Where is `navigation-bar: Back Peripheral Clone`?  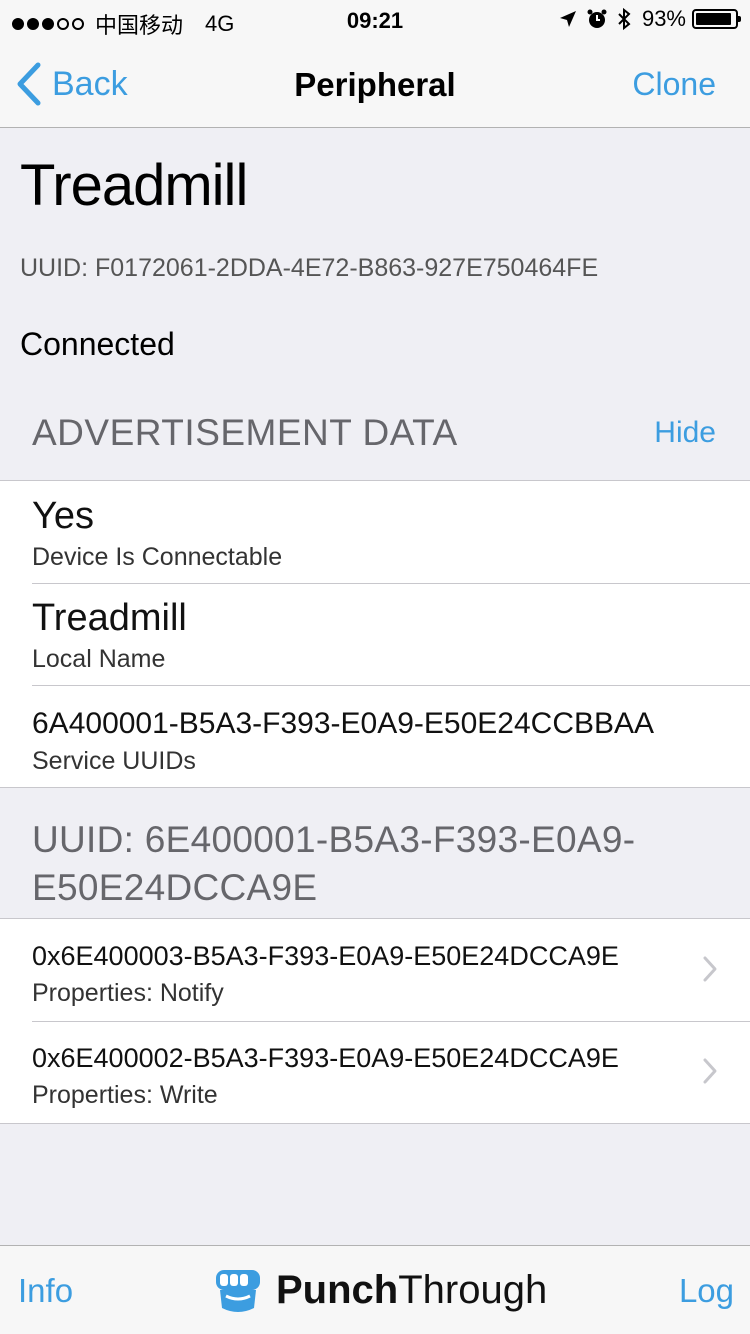
navigation-bar: Back Peripheral Clone is located at coordinates (375, 84).